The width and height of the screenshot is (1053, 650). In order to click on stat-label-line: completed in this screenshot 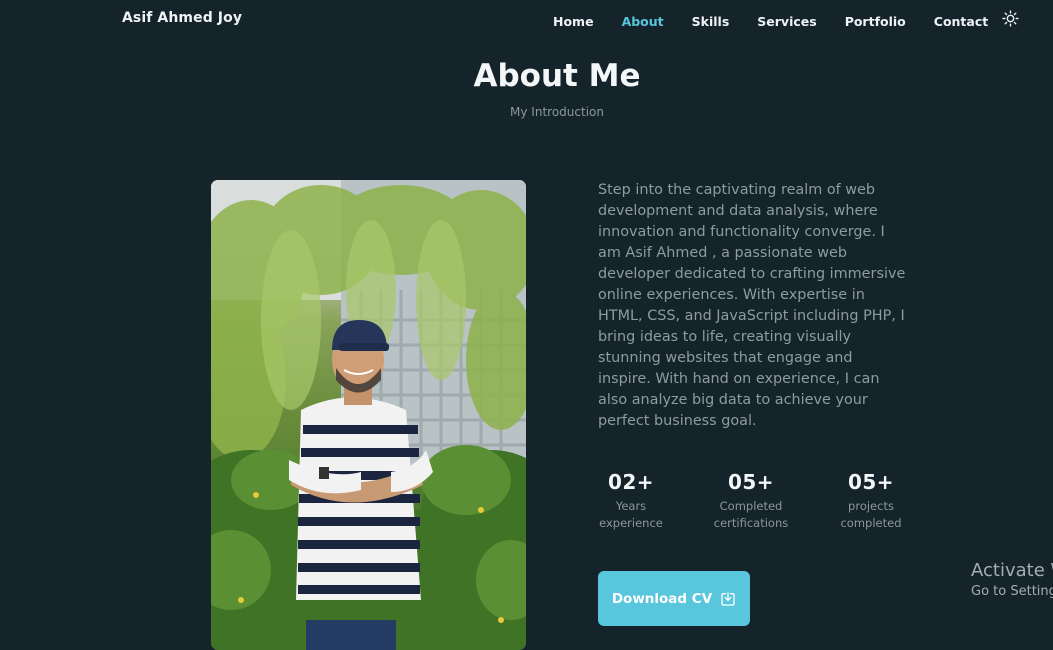, I will do `click(871, 523)`.